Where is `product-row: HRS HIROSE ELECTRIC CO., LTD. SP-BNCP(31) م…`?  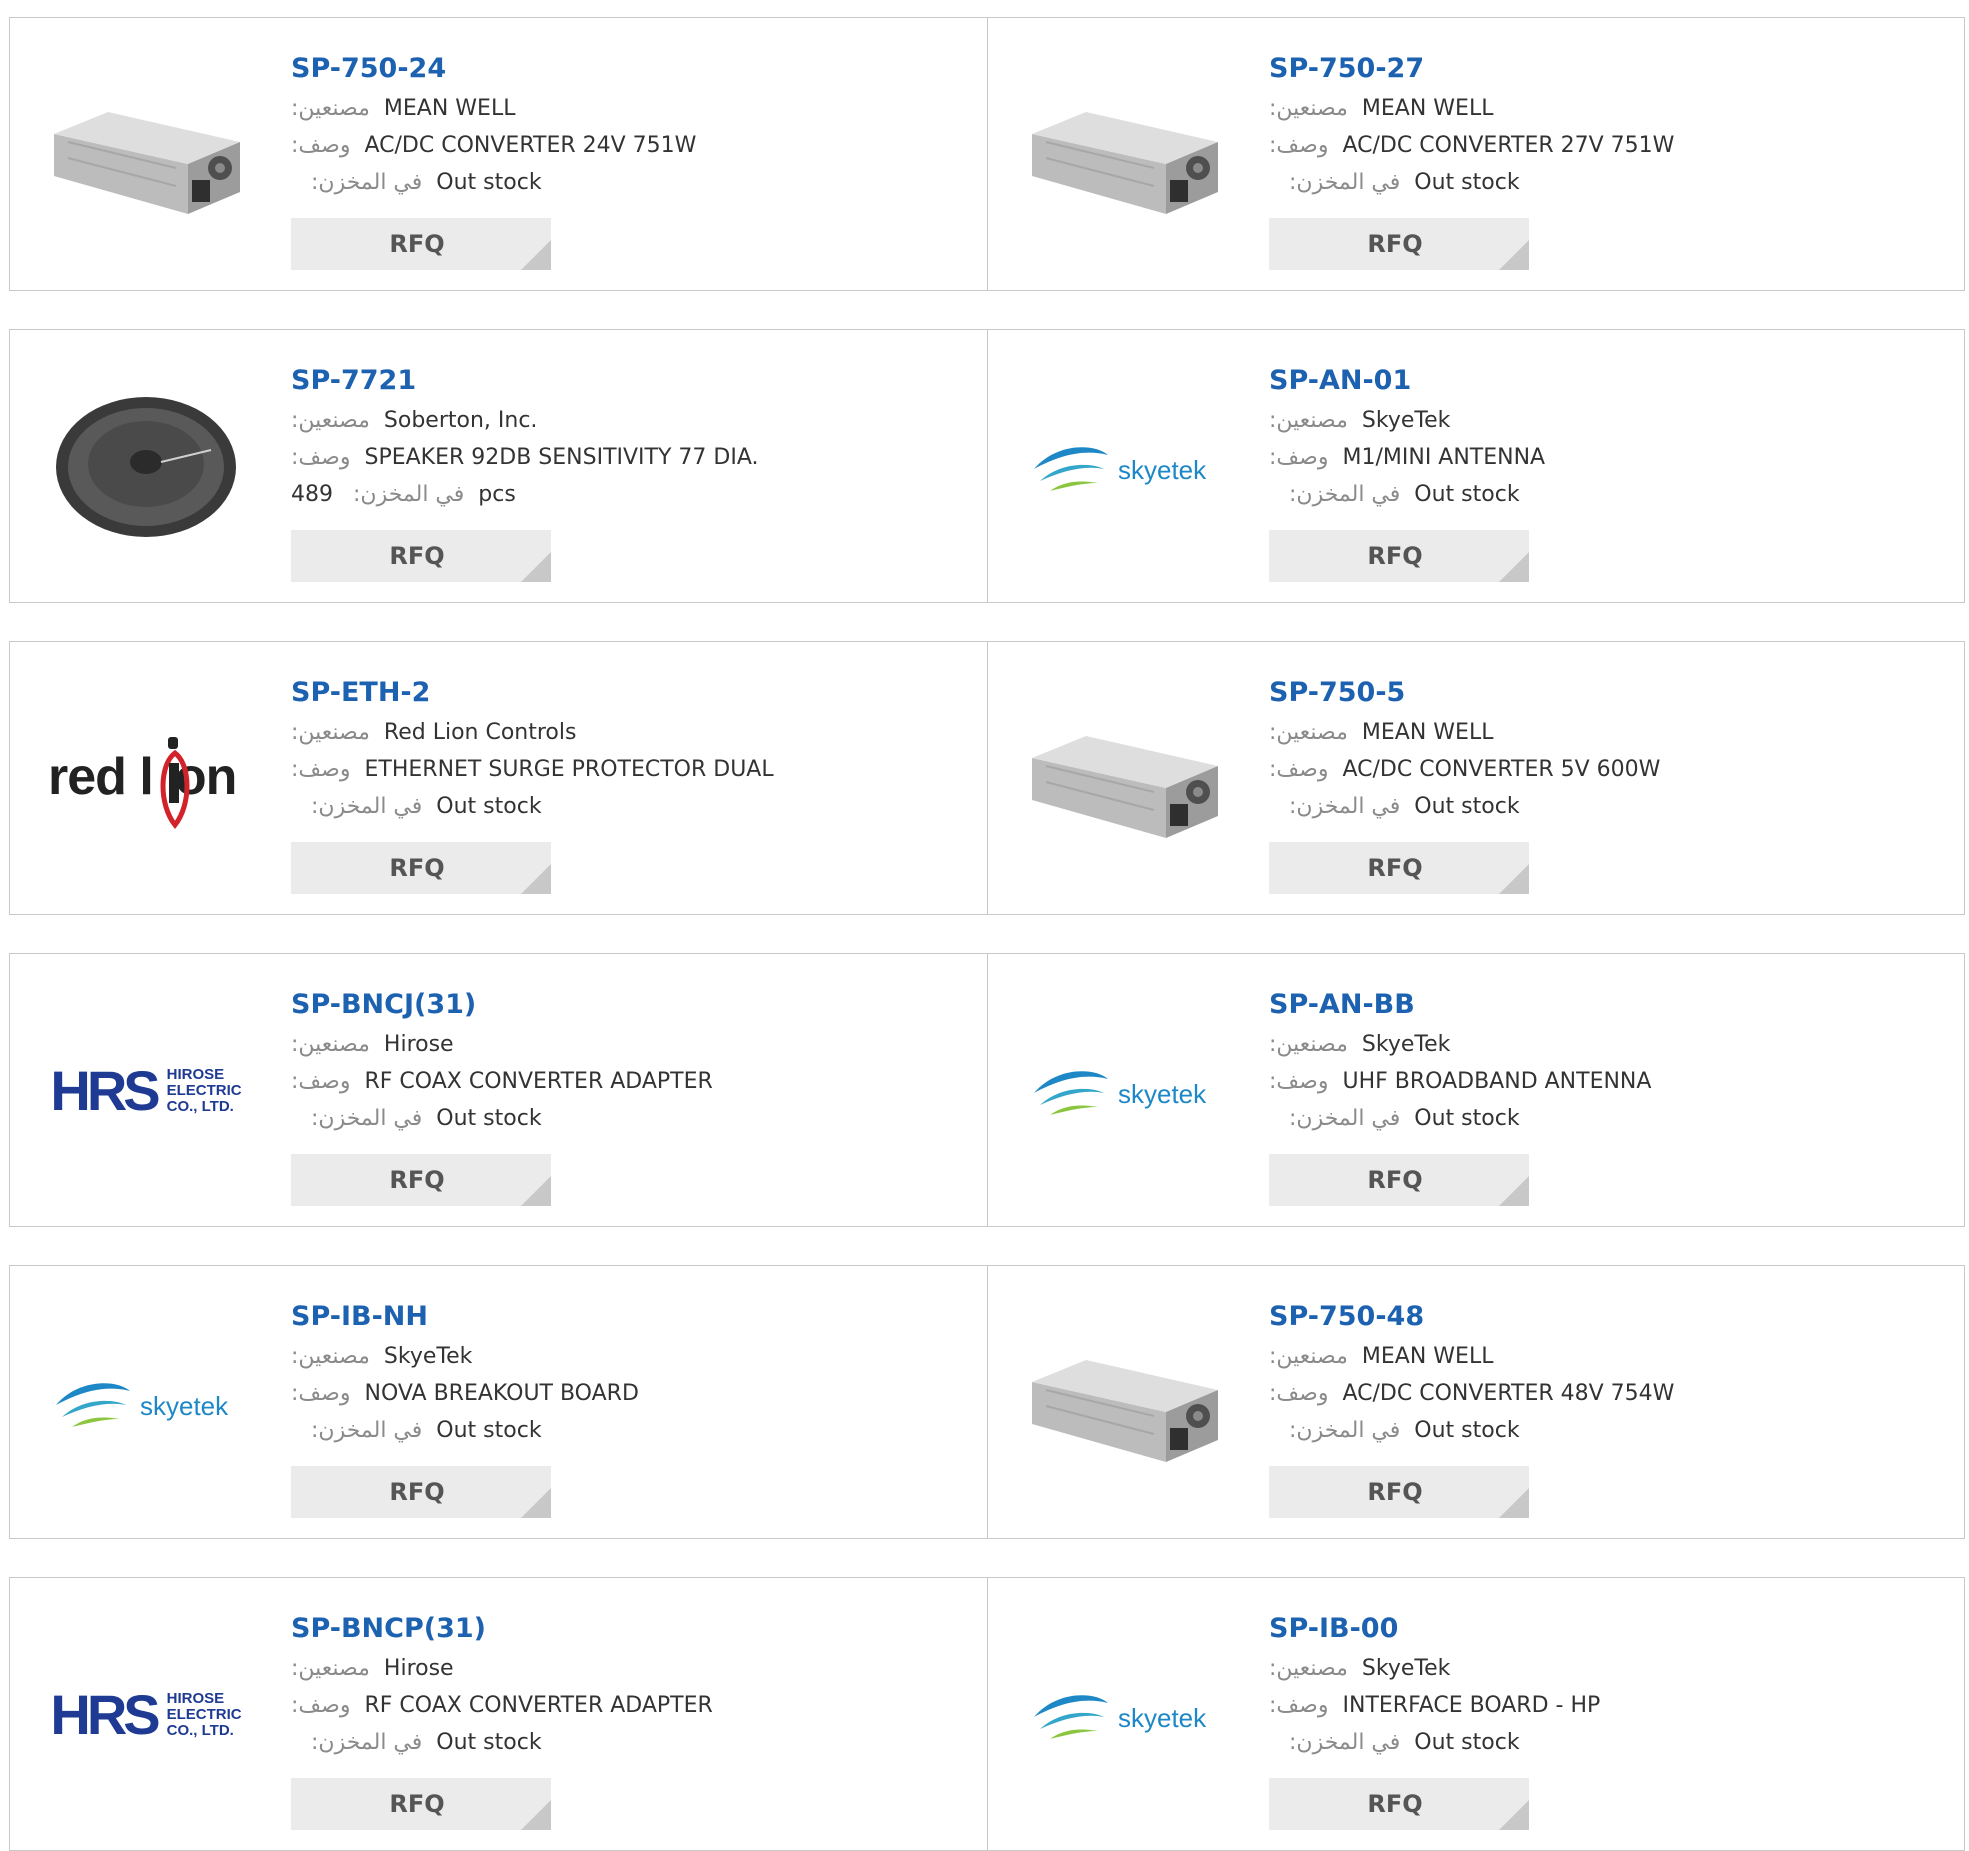
product-row: HRS HIROSE ELECTRIC CO., LTD. SP-BNCP(31) م… is located at coordinates (987, 1714).